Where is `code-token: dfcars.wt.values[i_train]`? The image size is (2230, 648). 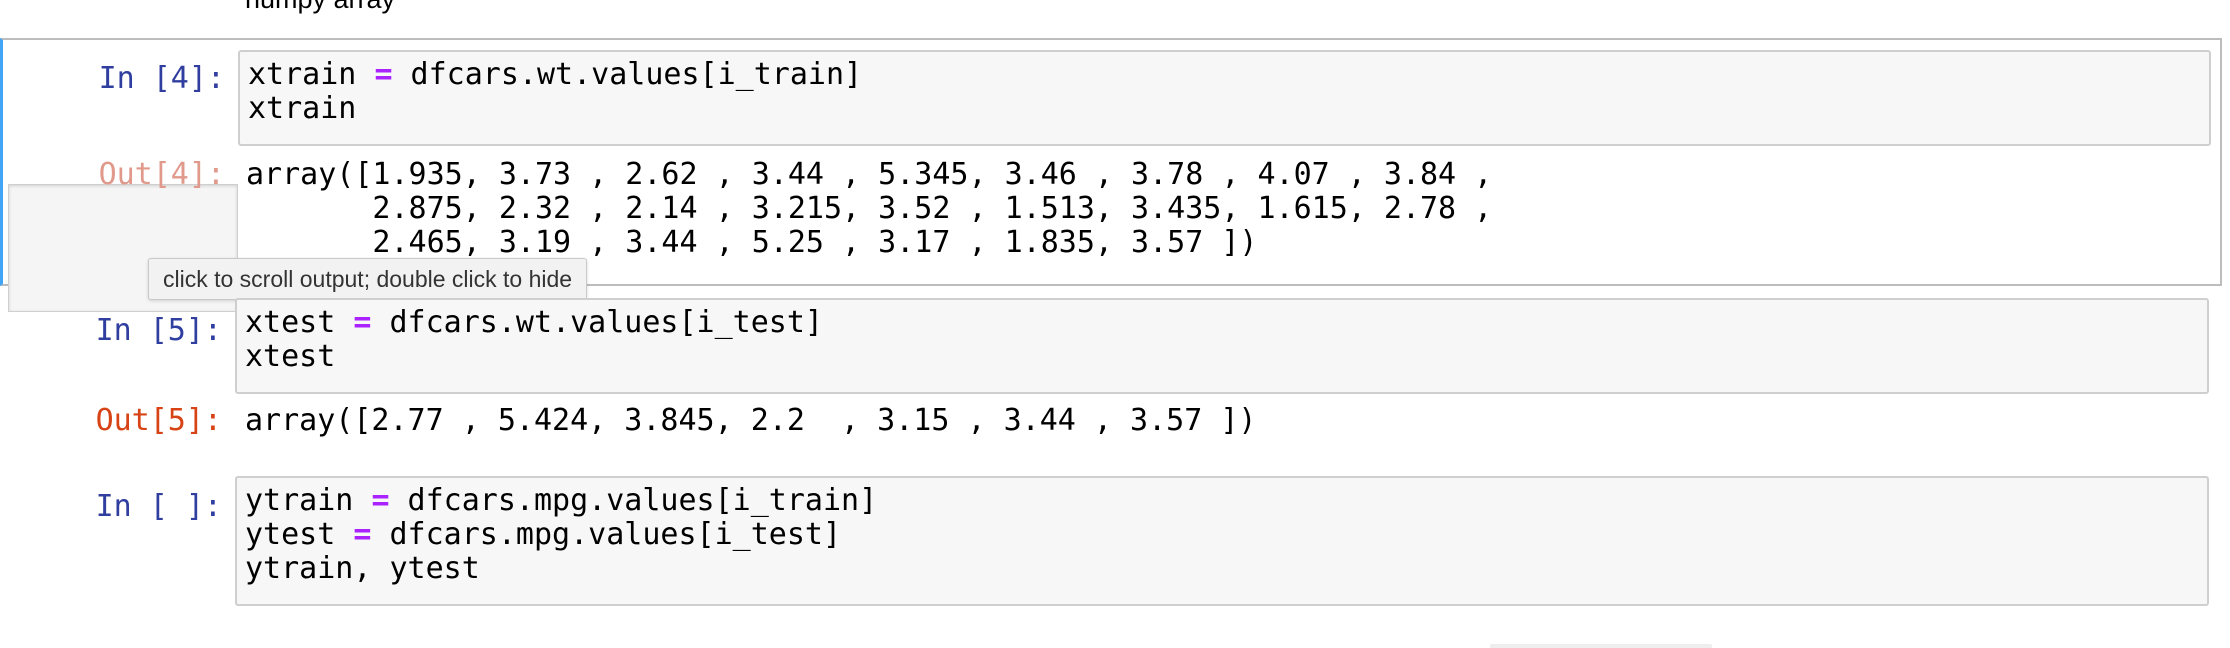 code-token: dfcars.wt.values[i_train] is located at coordinates (627, 74).